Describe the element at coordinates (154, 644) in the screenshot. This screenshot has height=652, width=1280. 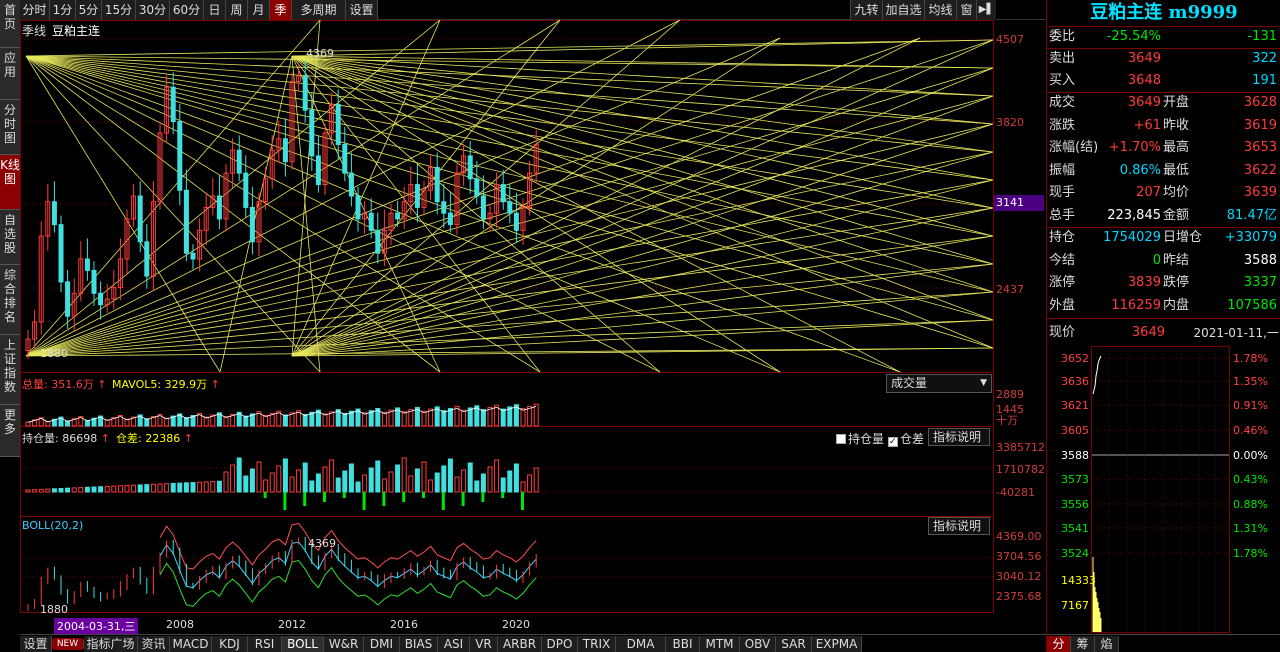
I see `indicator-tab-: 资讯` at that location.